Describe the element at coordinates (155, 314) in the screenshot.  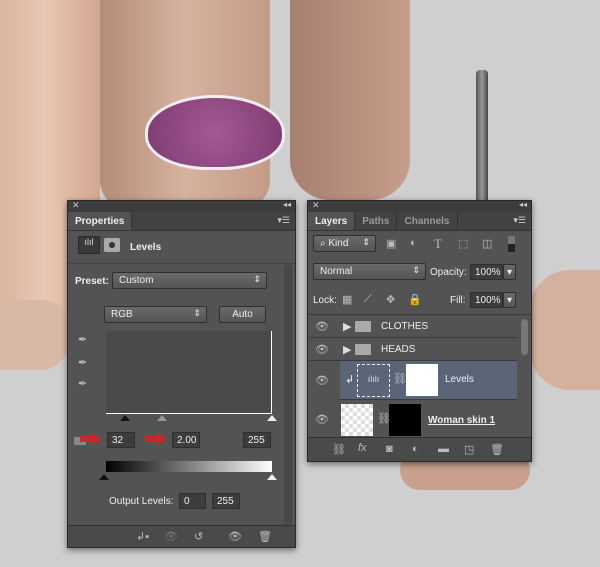
I see `channel-dropdown: RGB ⇕` at that location.